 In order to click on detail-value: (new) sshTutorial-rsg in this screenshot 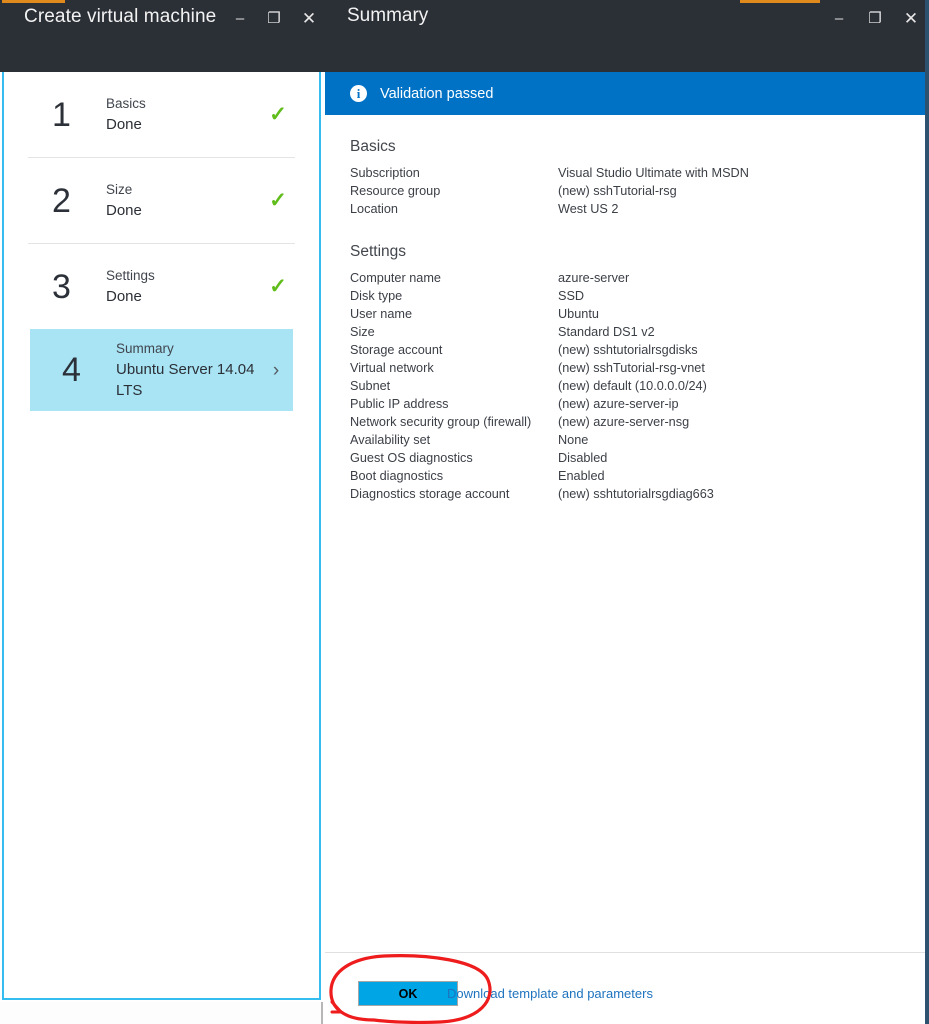, I will do `click(617, 191)`.